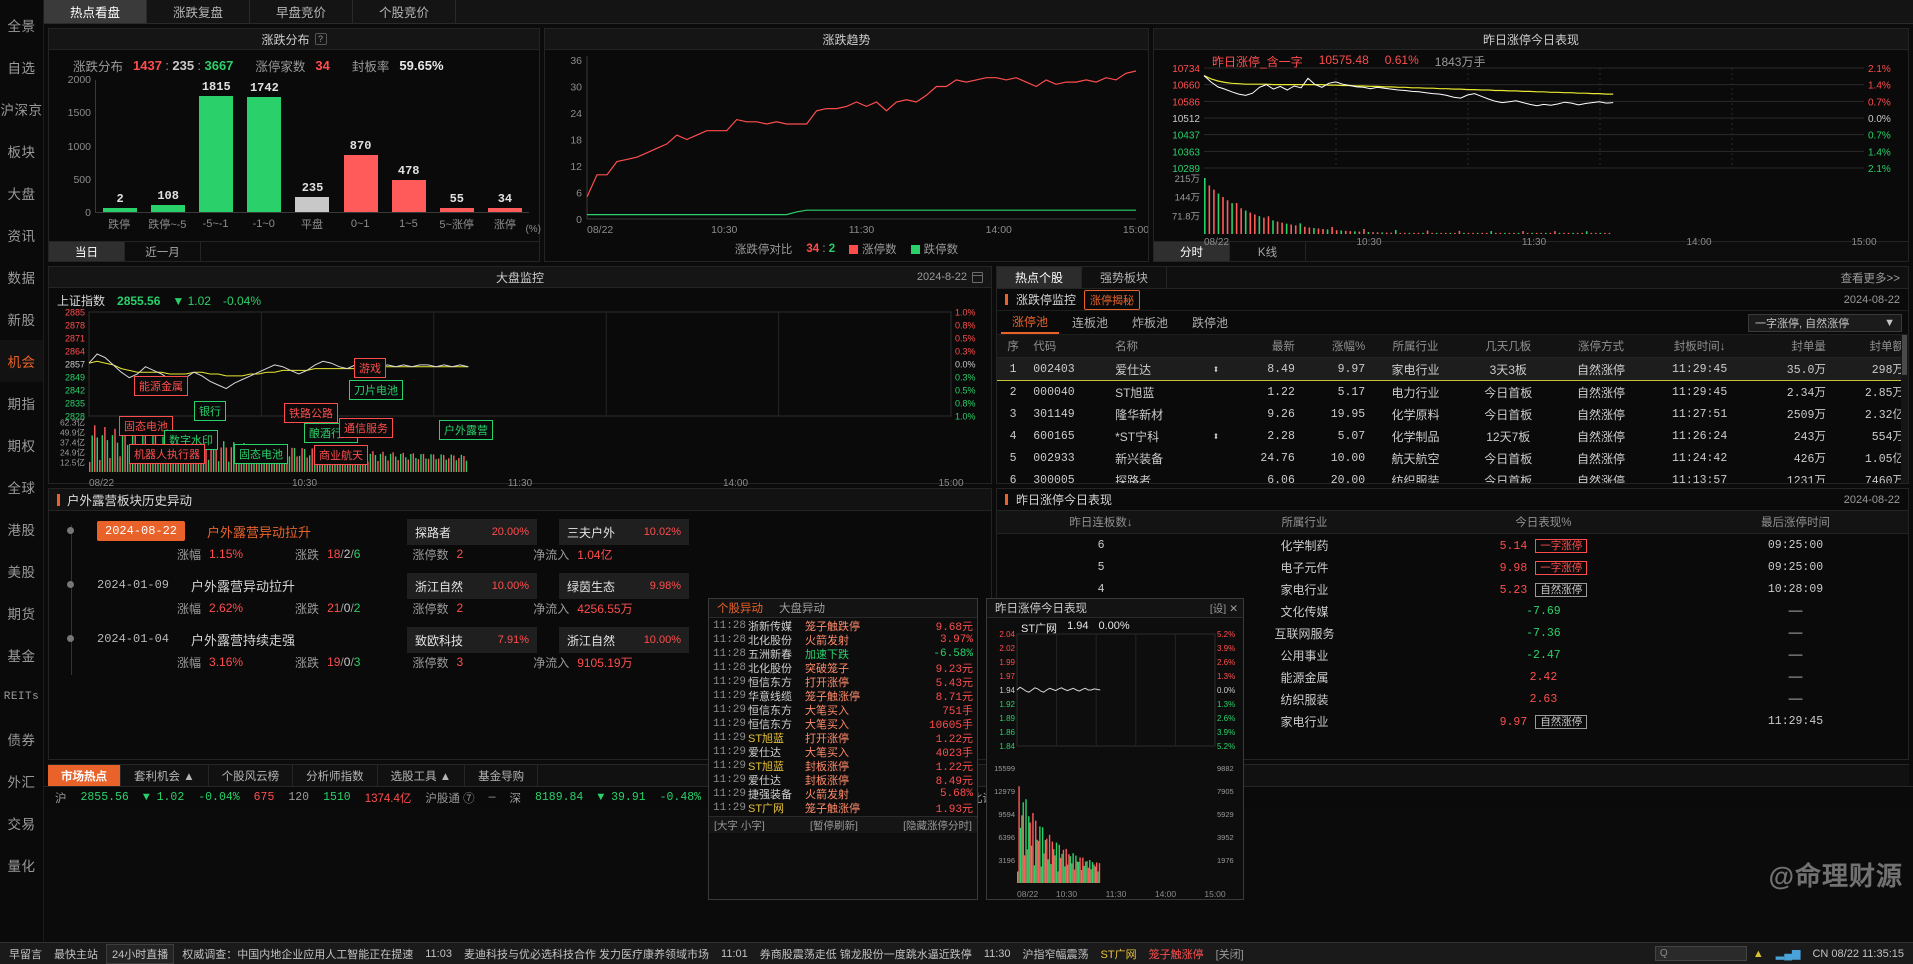 Image resolution: width=1913 pixels, height=964 pixels. What do you see at coordinates (167, 454) in the screenshot?
I see `sector-label-10: 机器人执行器` at bounding box center [167, 454].